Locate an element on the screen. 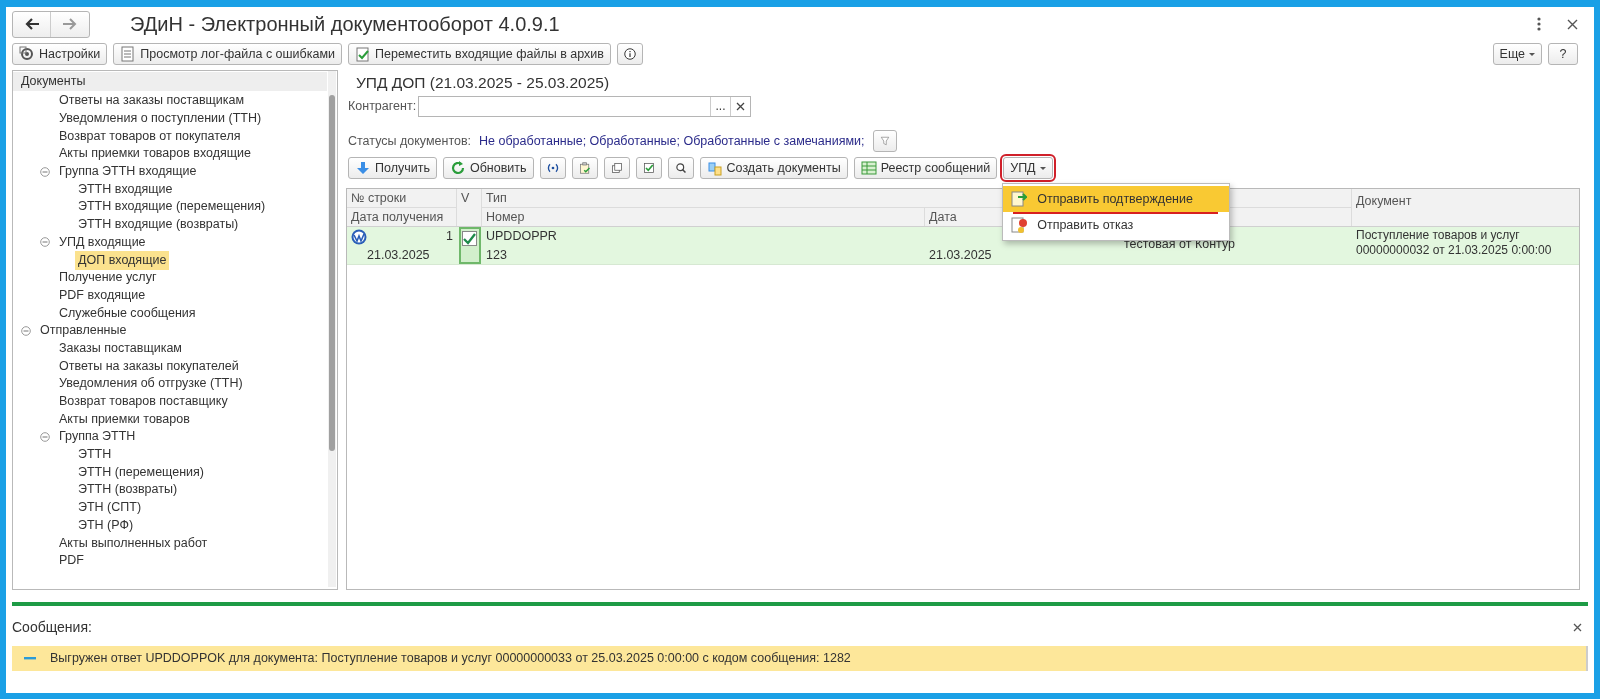 This screenshot has width=1600, height=699. messages-title: Сообщения: is located at coordinates (52, 627).